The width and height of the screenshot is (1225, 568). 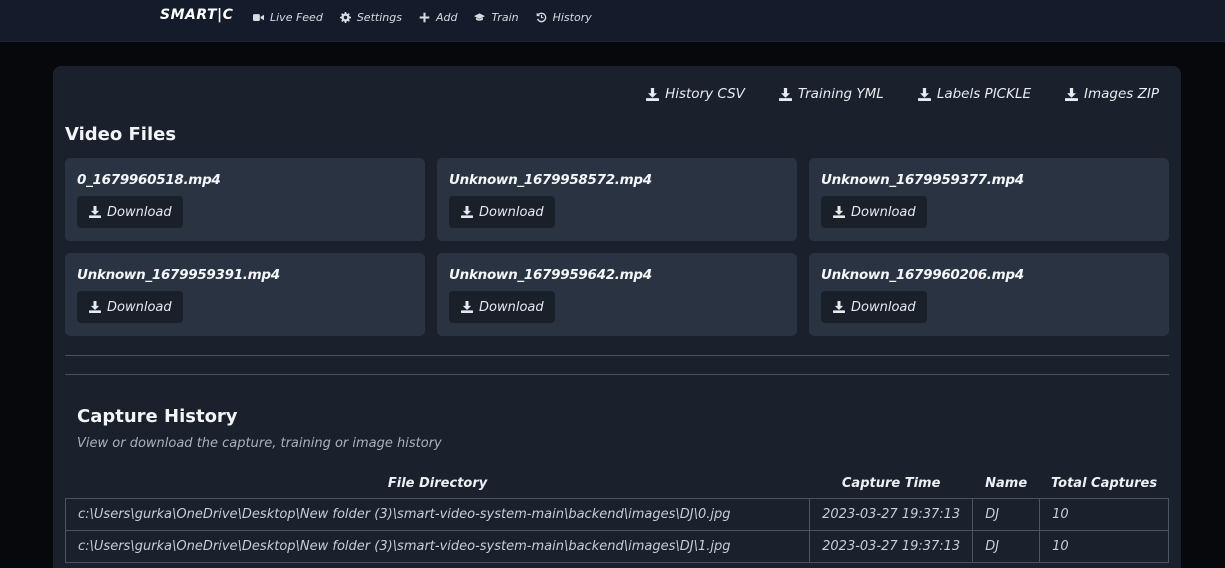 I want to click on video-camera-icon, so click(x=258, y=17).